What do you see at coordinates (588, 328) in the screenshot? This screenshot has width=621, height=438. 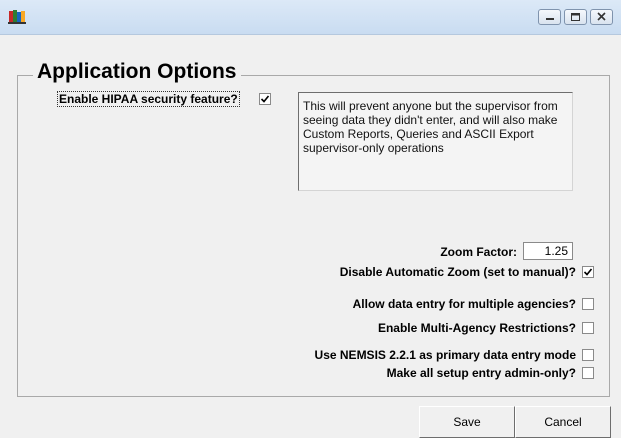 I see `multi-agency-restrictions-checkbox` at bounding box center [588, 328].